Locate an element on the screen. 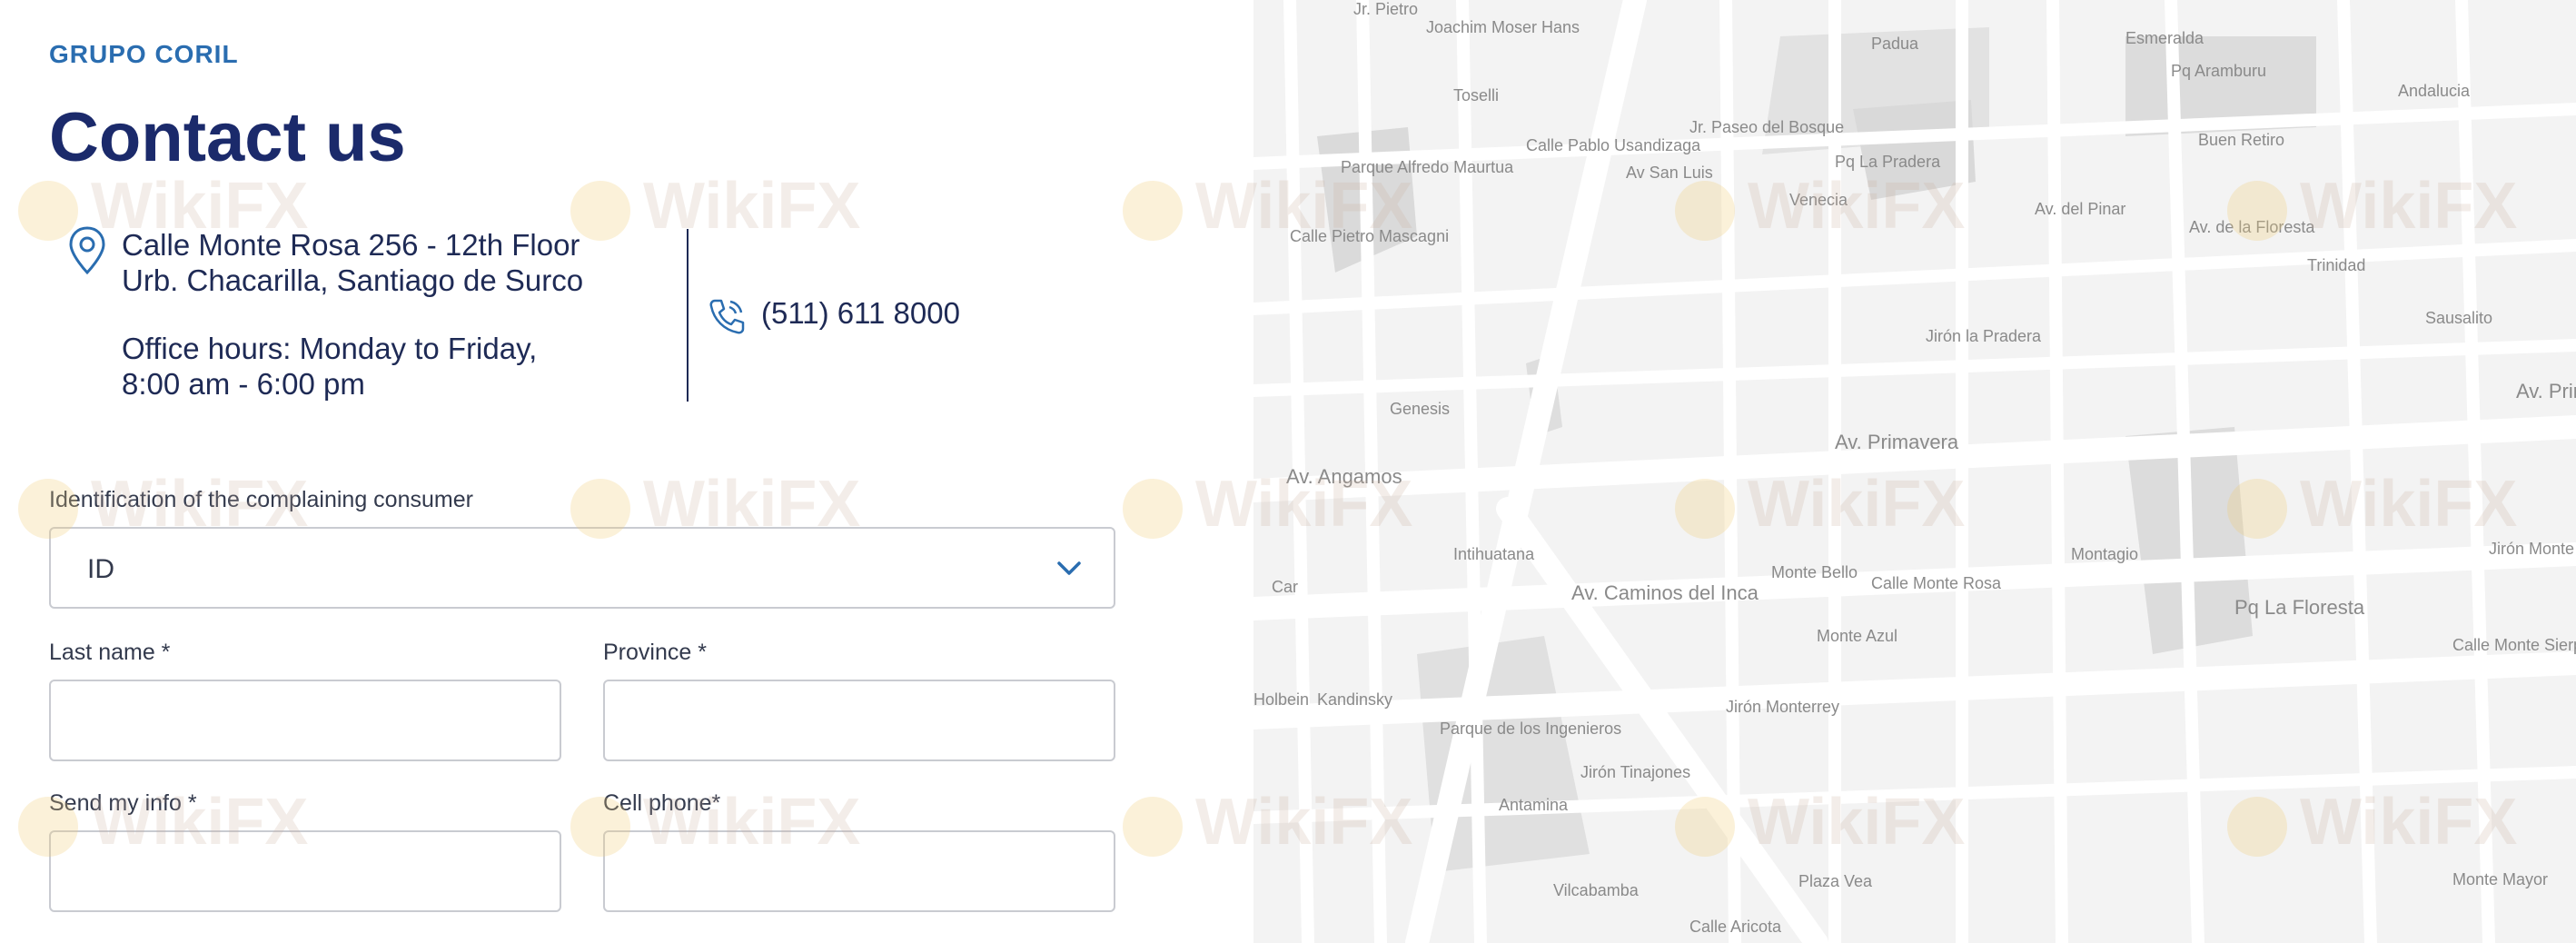 The width and height of the screenshot is (2576, 943). office-hours-line-1: Office hours: Monday to Friday, is located at coordinates (330, 349).